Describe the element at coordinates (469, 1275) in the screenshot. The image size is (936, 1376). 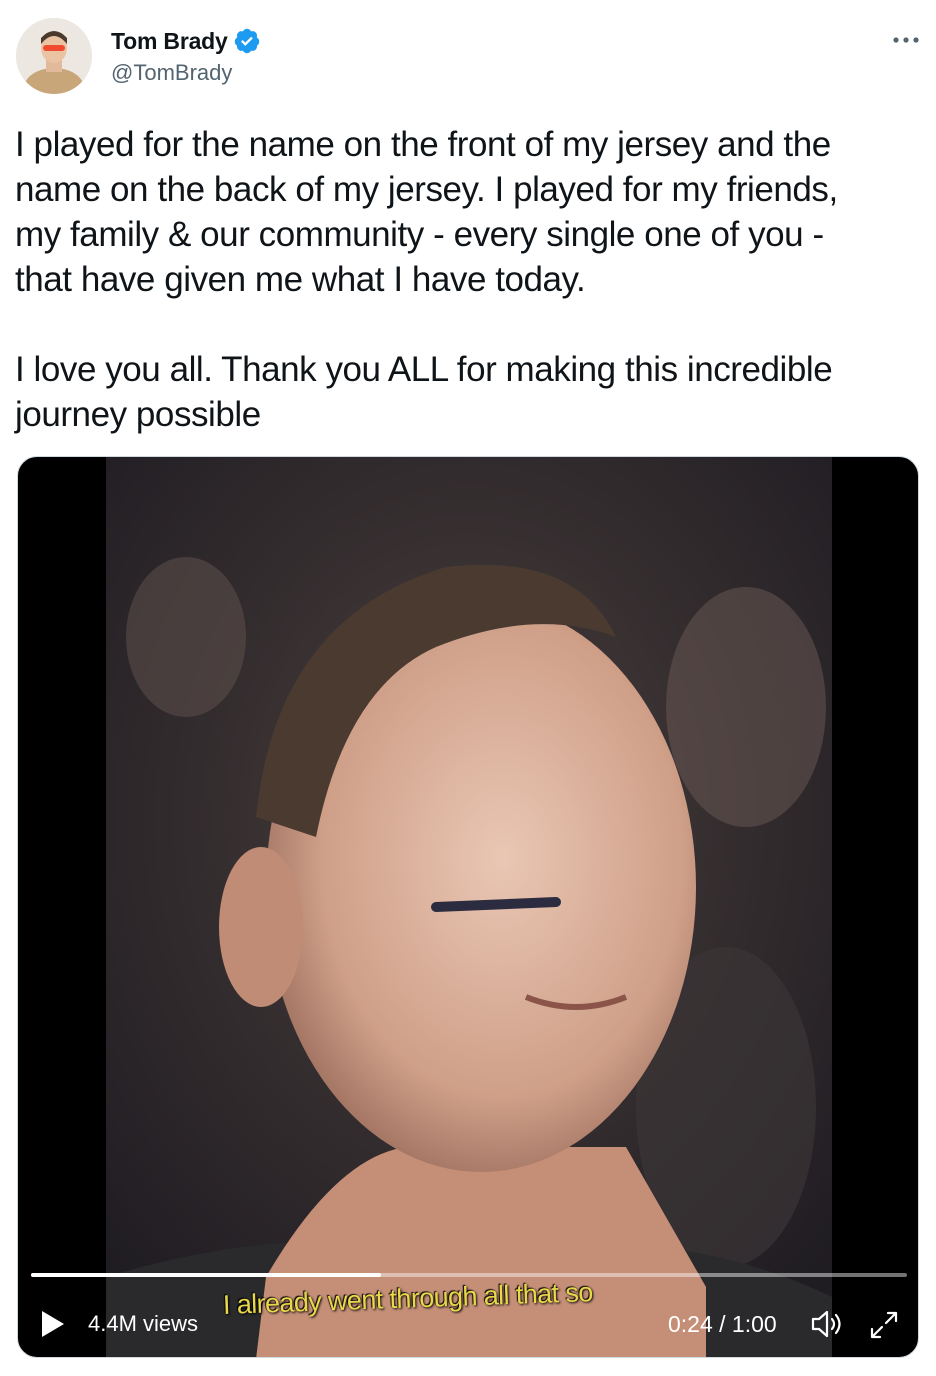
I see `video-progress-bar` at that location.